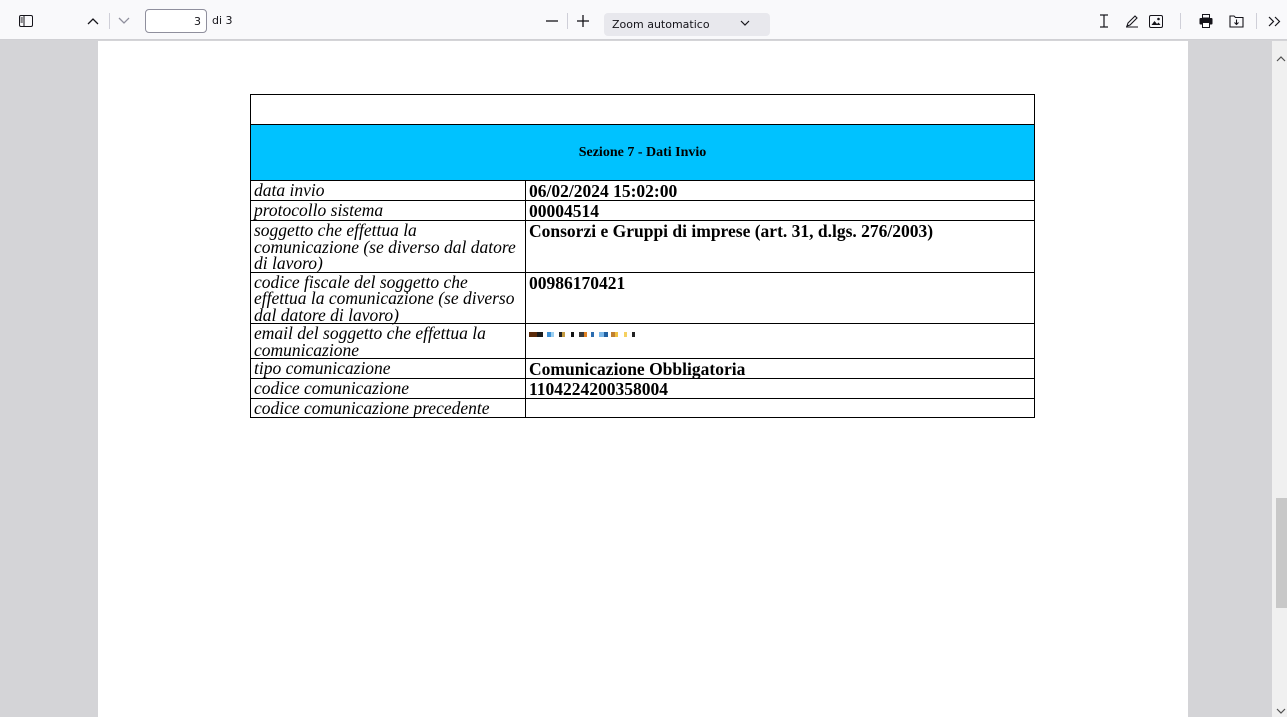 This screenshot has width=1287, height=717. Describe the element at coordinates (780, 388) in the screenshot. I see `row-value: 1104224200358004` at that location.